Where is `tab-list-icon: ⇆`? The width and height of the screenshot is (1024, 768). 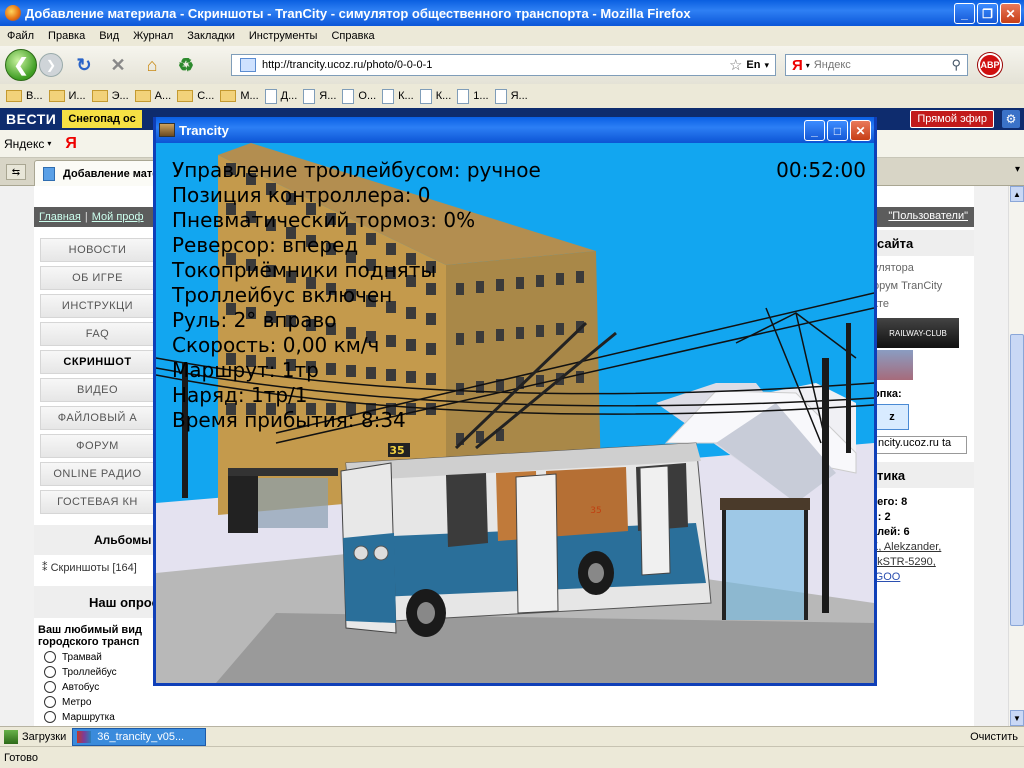
tab-list-icon: ⇆ is located at coordinates (16, 172).